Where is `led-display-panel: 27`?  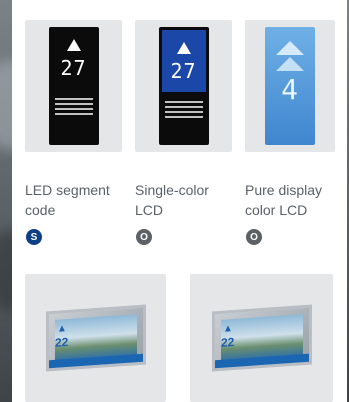 led-display-panel: 27 is located at coordinates (73, 86).